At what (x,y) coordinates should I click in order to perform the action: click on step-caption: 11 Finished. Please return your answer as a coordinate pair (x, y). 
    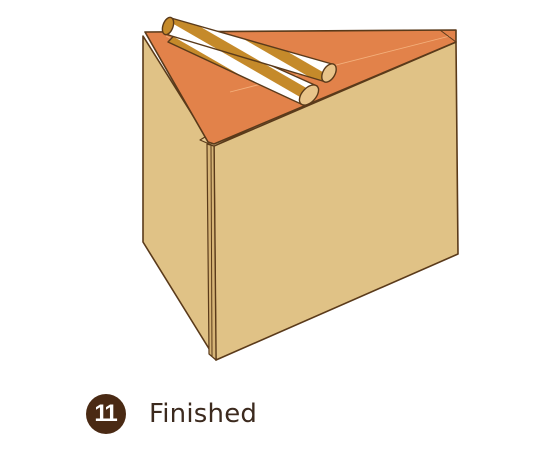
    Looking at the image, I should click on (171, 414).